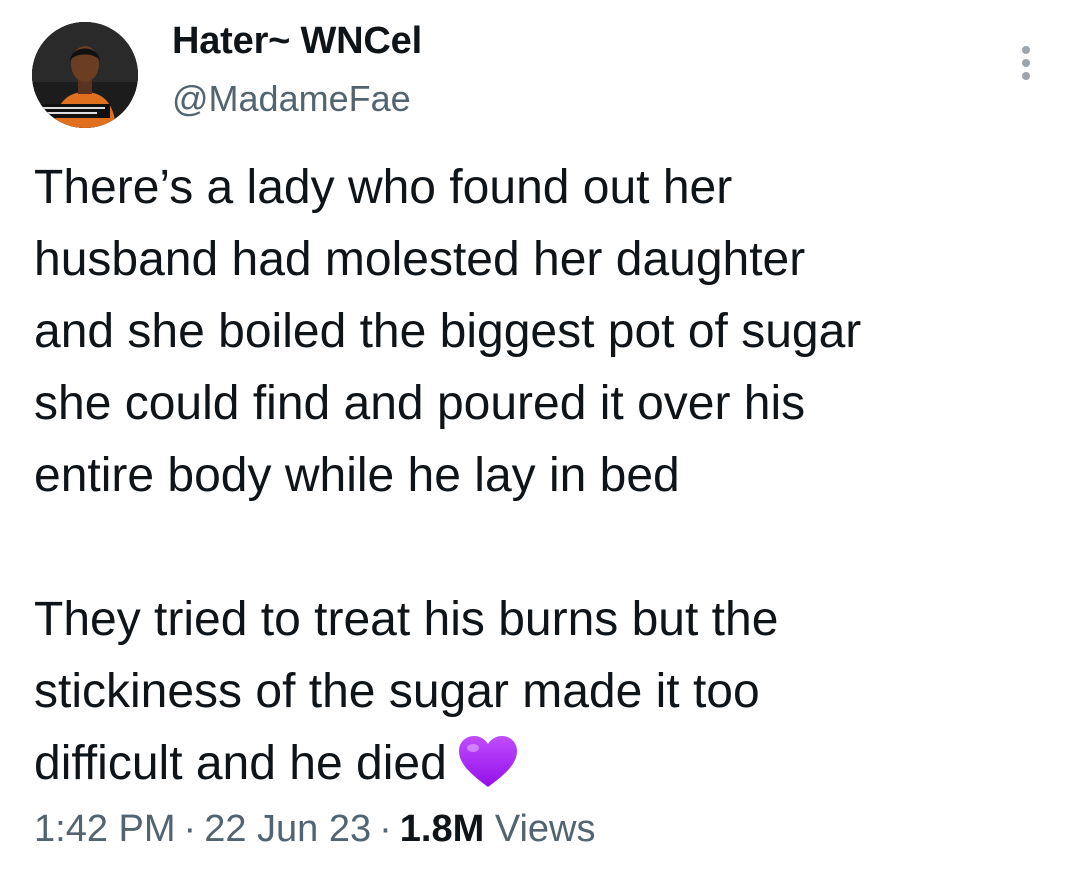 This screenshot has width=1080, height=892. Describe the element at coordinates (383, 187) in the screenshot. I see `tweet-line: There’s a lady who found out her` at that location.